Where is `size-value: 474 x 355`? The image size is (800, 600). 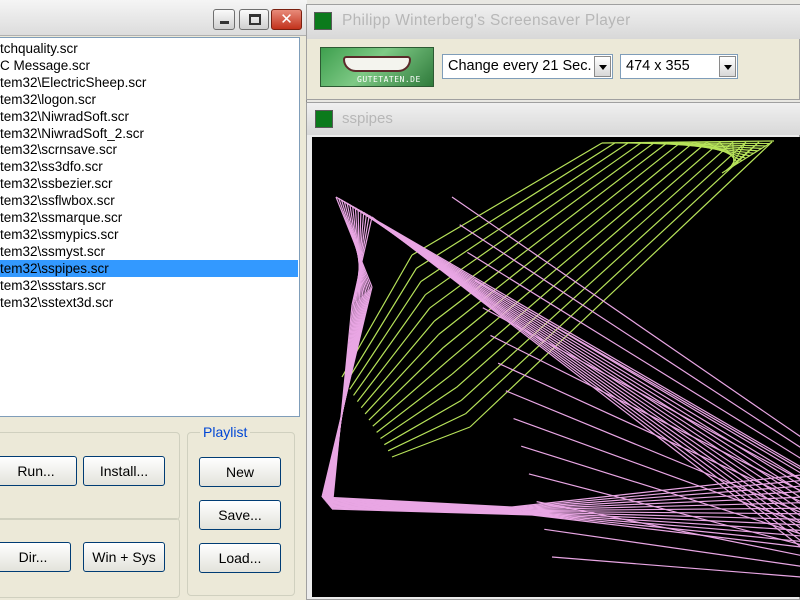 size-value: 474 x 355 is located at coordinates (658, 66).